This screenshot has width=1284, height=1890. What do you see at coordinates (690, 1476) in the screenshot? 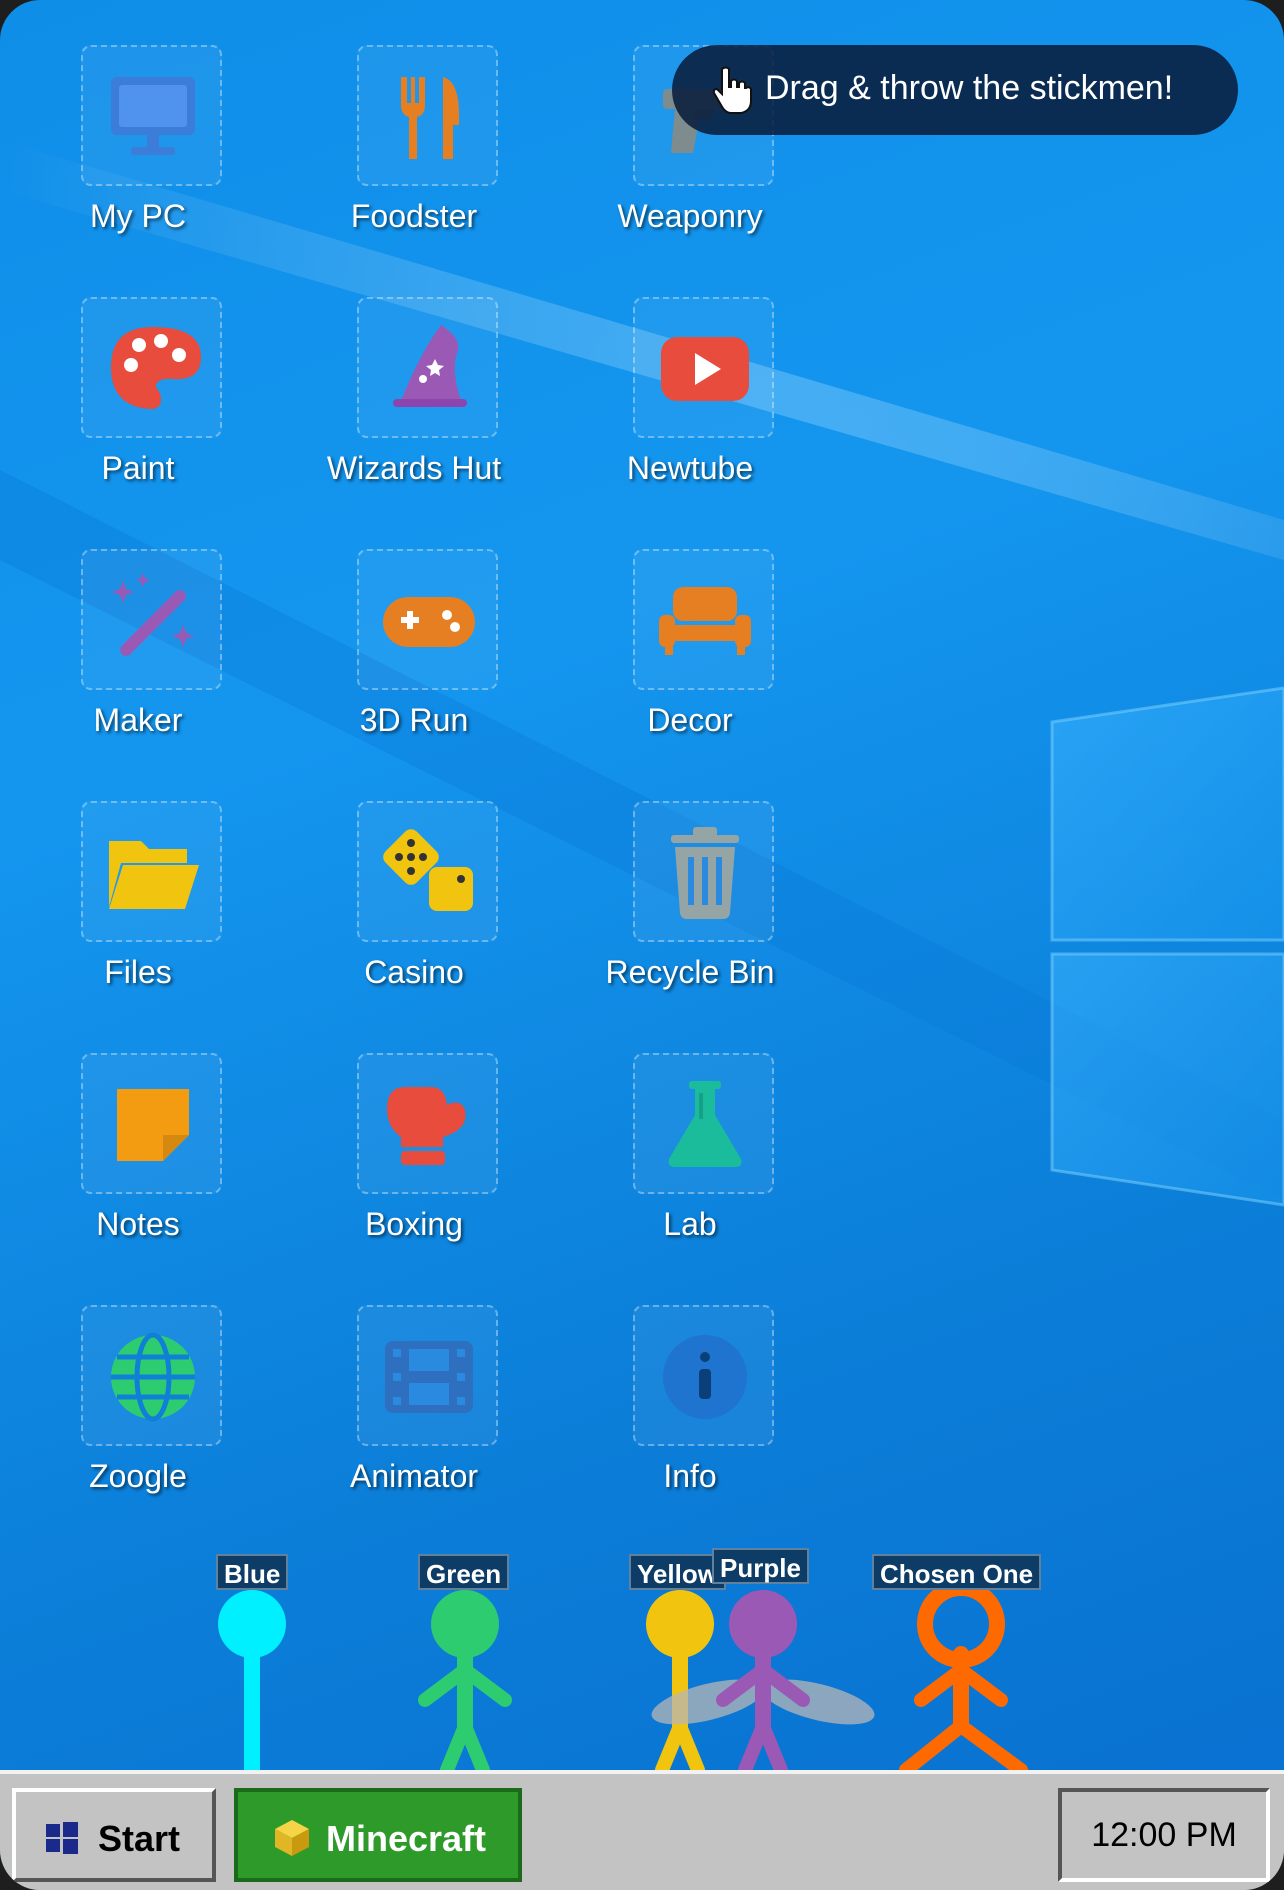
I see `desktop-icon-label: Info` at bounding box center [690, 1476].